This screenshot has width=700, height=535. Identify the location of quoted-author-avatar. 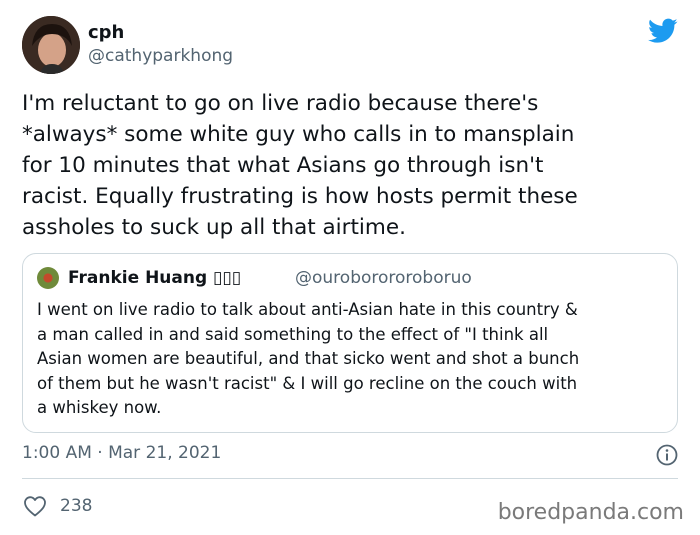
(48, 278).